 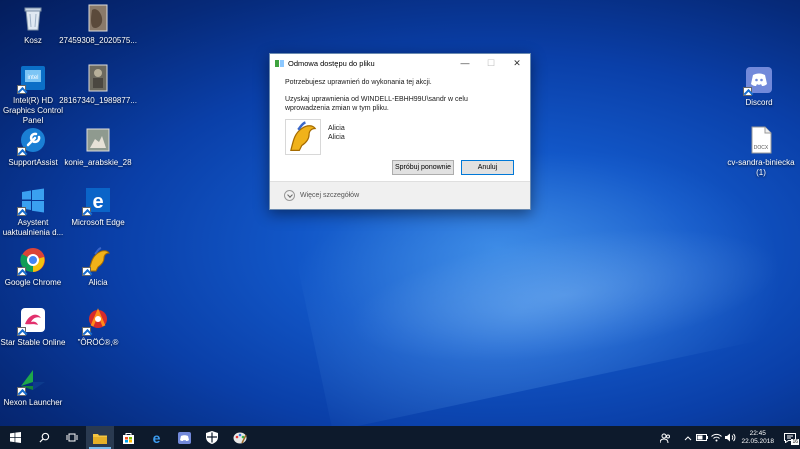 What do you see at coordinates (98, 18) in the screenshot?
I see `photo-thumbnail-icon` at bounding box center [98, 18].